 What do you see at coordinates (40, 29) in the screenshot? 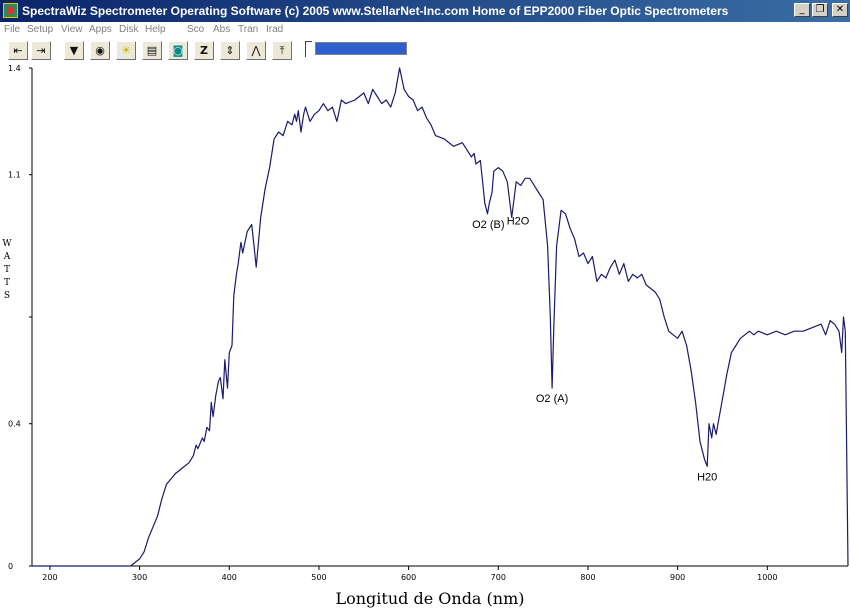
I see `menu-setup: Setup` at bounding box center [40, 29].